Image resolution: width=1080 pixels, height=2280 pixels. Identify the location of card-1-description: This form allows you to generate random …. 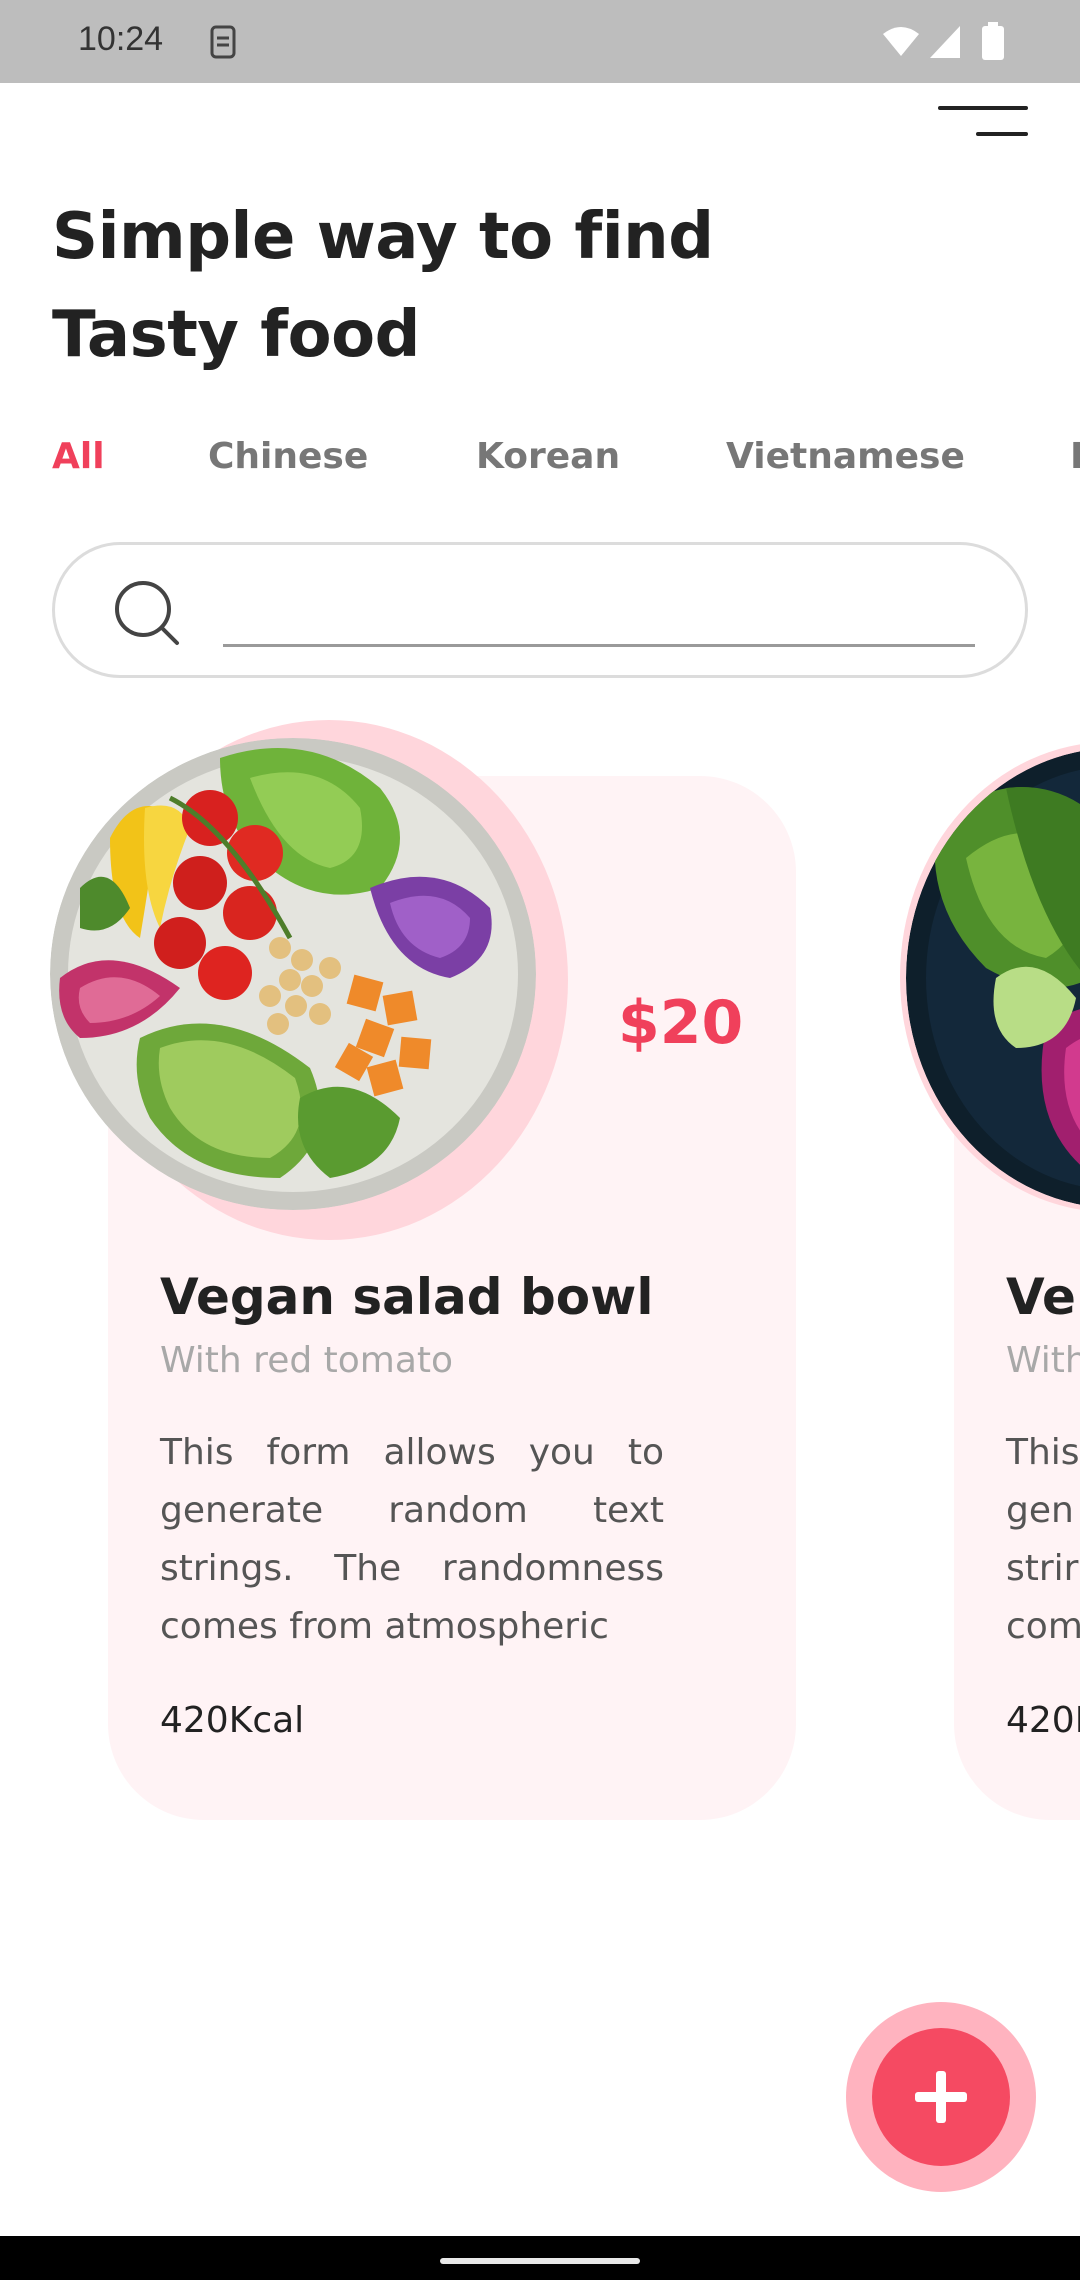
(412, 1539).